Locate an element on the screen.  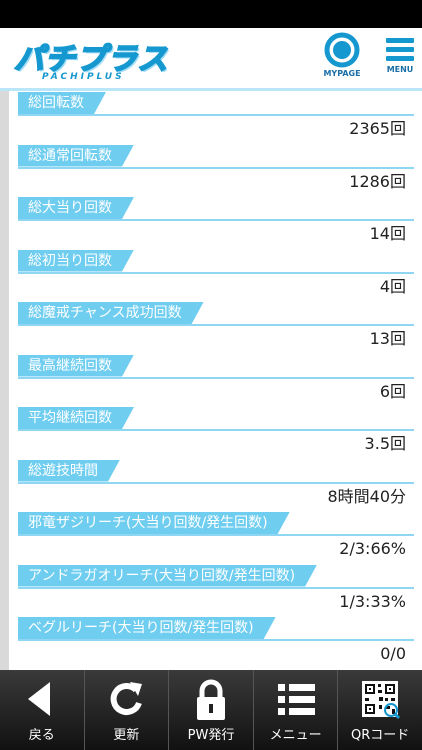
menu-button: MENU is located at coordinates (400, 58).